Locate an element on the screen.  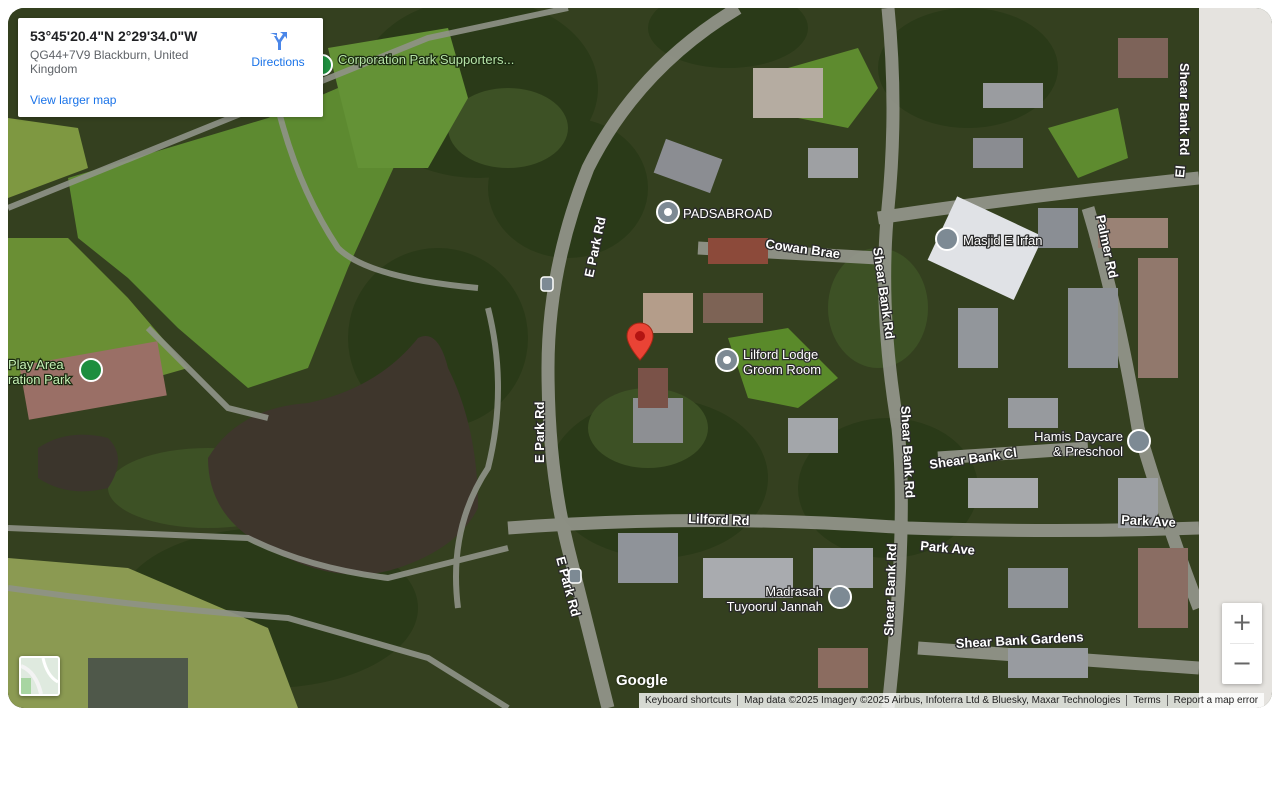
map-type-toggle is located at coordinates (39, 676).